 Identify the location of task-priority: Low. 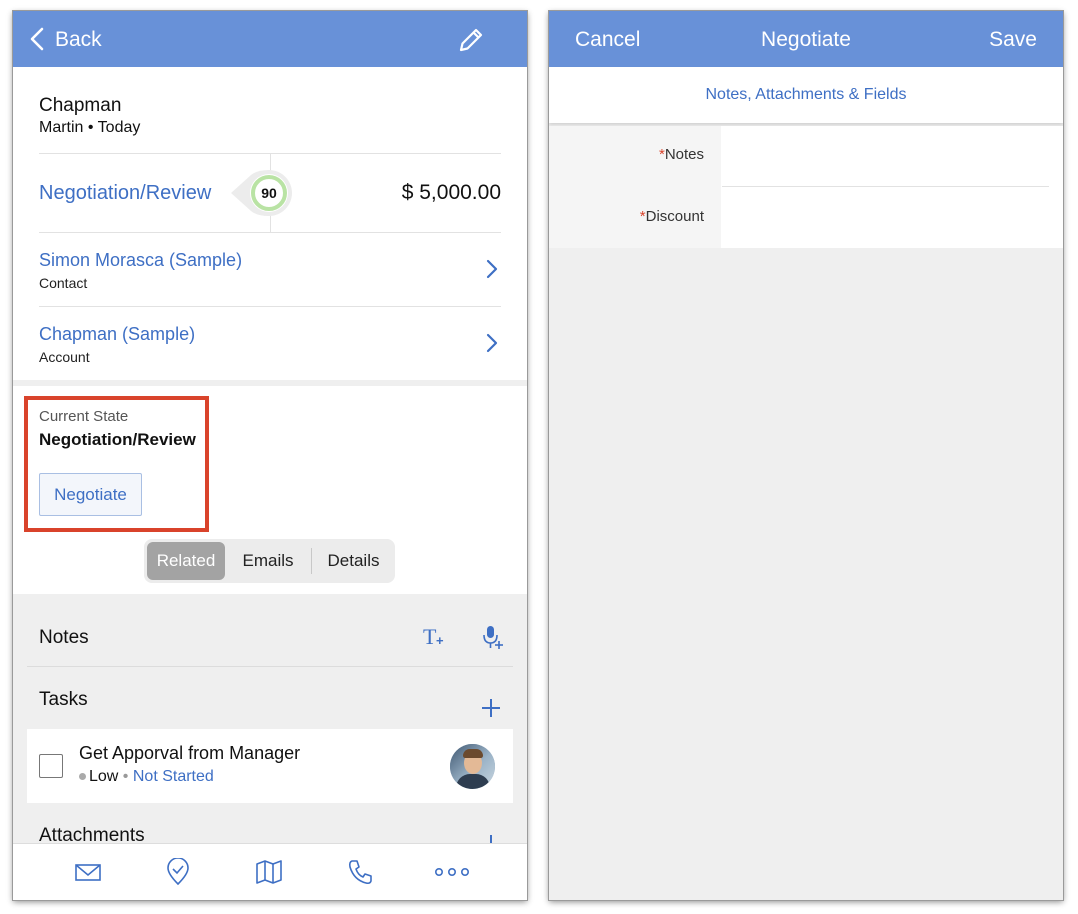
(104, 776).